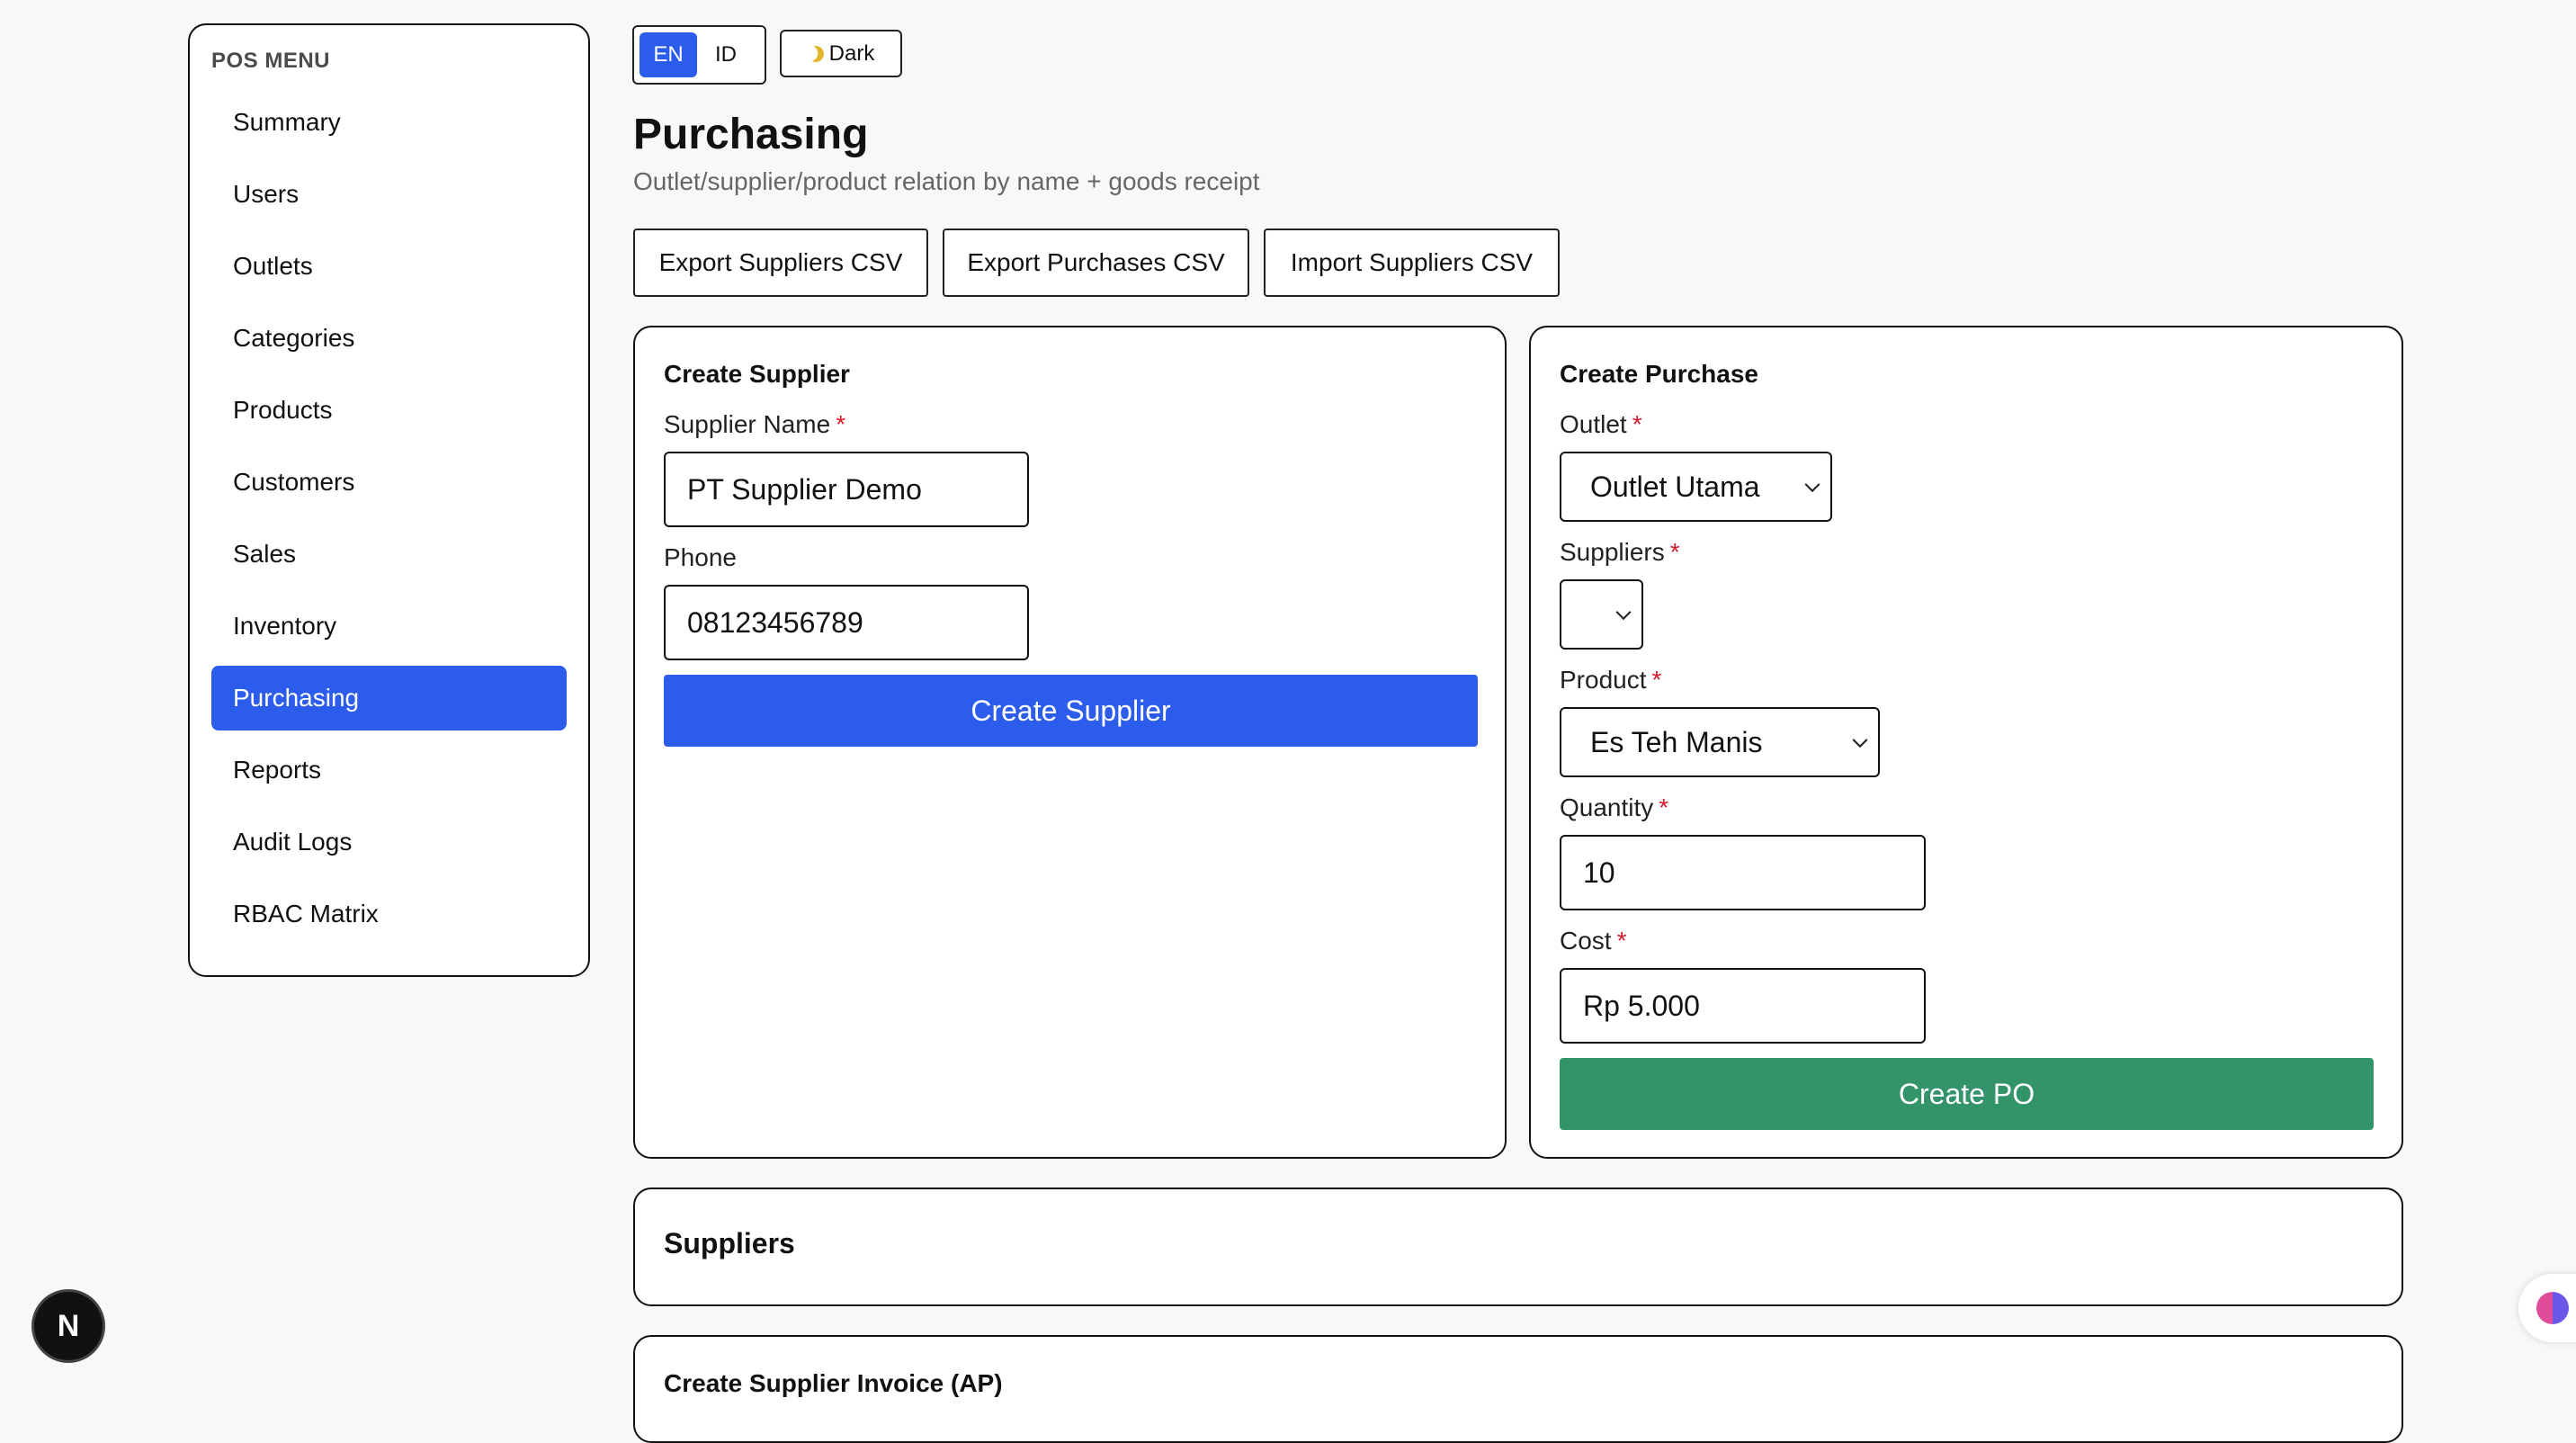  Describe the element at coordinates (1676, 741) in the screenshot. I see `product-select-value: Es Teh Manis` at that location.